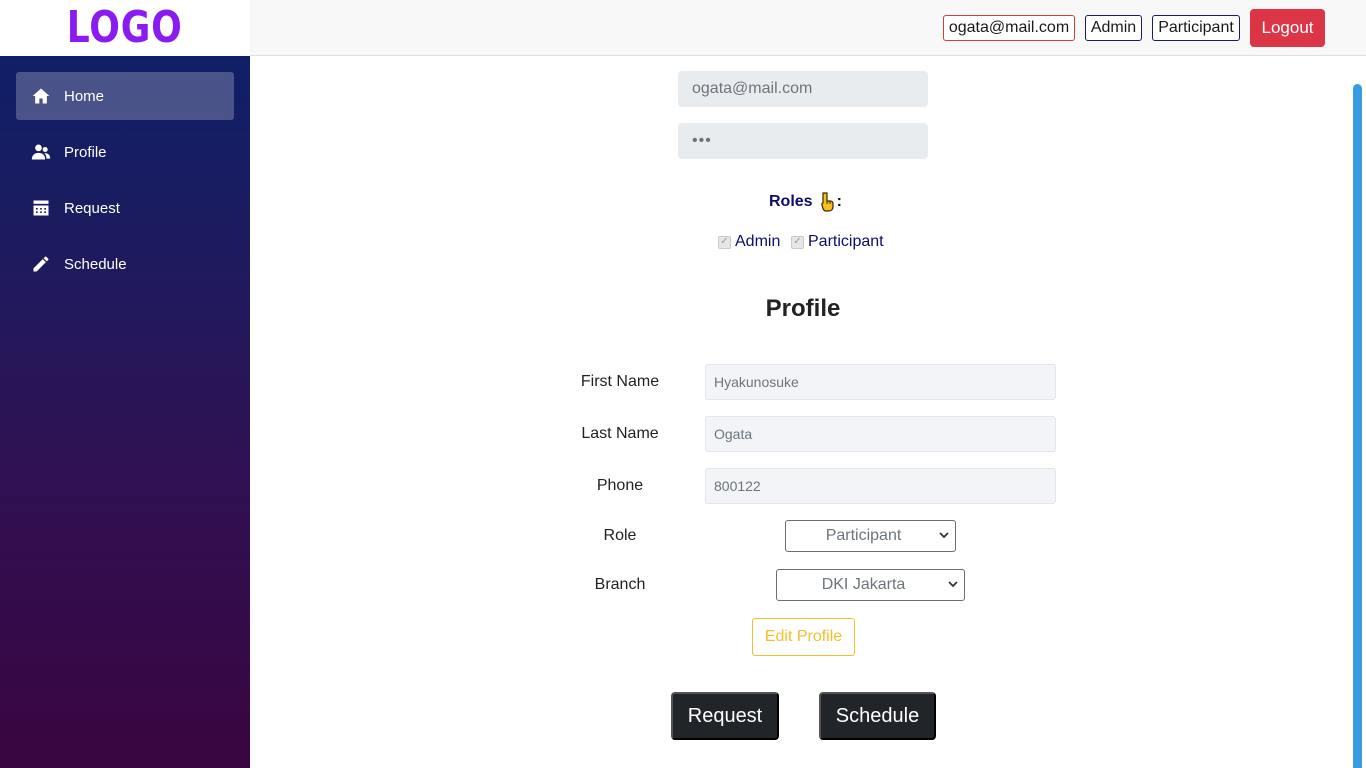  Describe the element at coordinates (791, 201) in the screenshot. I see `roles-label-text: Roles` at that location.